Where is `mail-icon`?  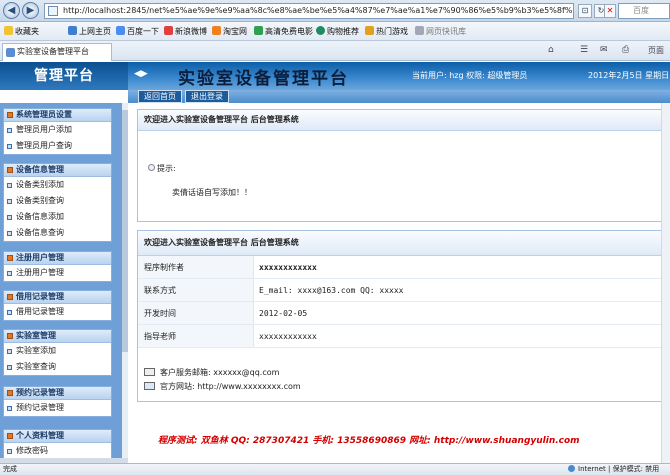
mail-icon is located at coordinates (149, 372).